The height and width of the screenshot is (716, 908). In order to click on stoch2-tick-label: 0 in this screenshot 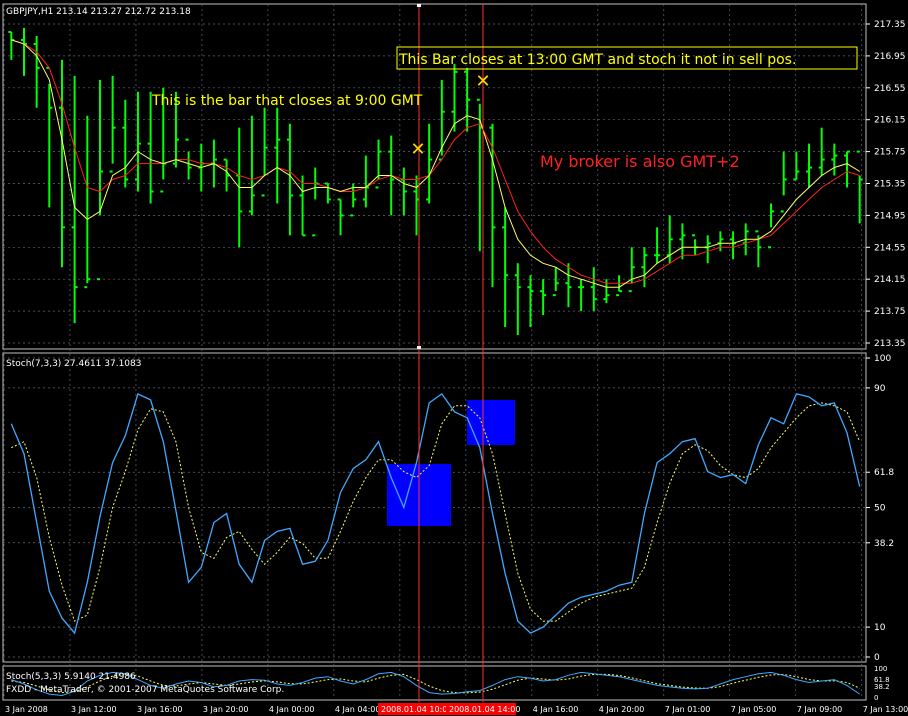, I will do `click(876, 698)`.